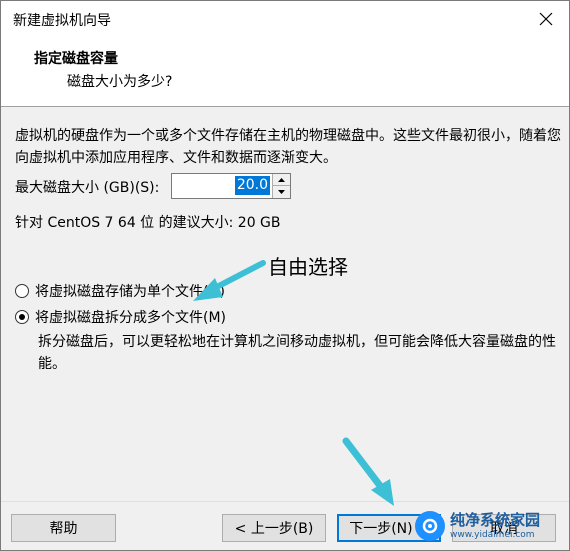  What do you see at coordinates (285, 19) in the screenshot?
I see `title-bar: 新建虚拟机向导` at bounding box center [285, 19].